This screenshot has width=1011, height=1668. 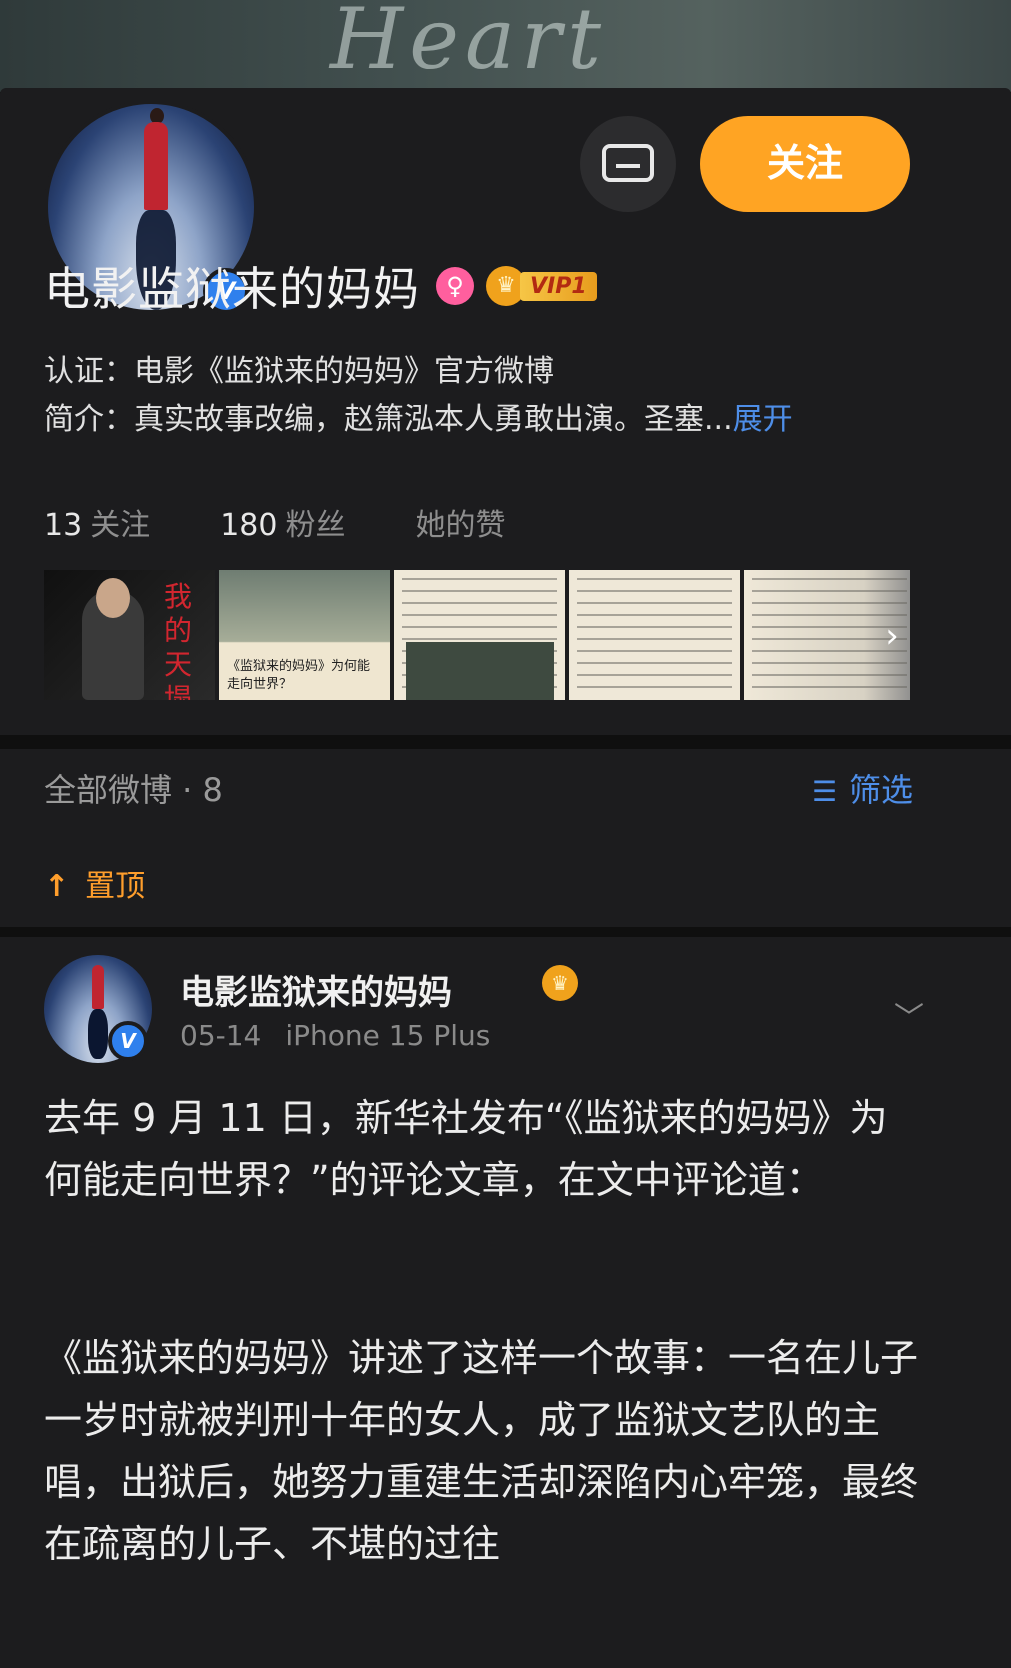 I want to click on all-posts-label: 全部微博 · 8, so click(x=133, y=788).